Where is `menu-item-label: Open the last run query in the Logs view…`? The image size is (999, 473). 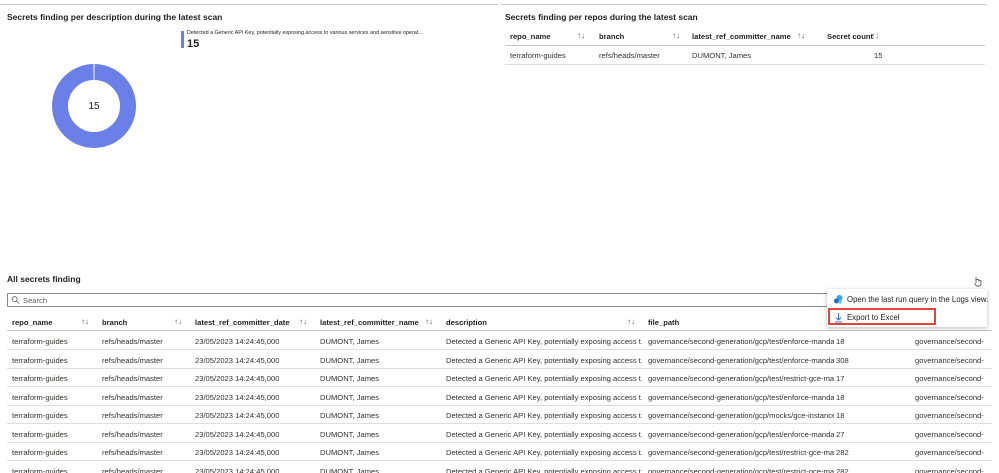 menu-item-label: Open the last run query in the Logs view… is located at coordinates (918, 299).